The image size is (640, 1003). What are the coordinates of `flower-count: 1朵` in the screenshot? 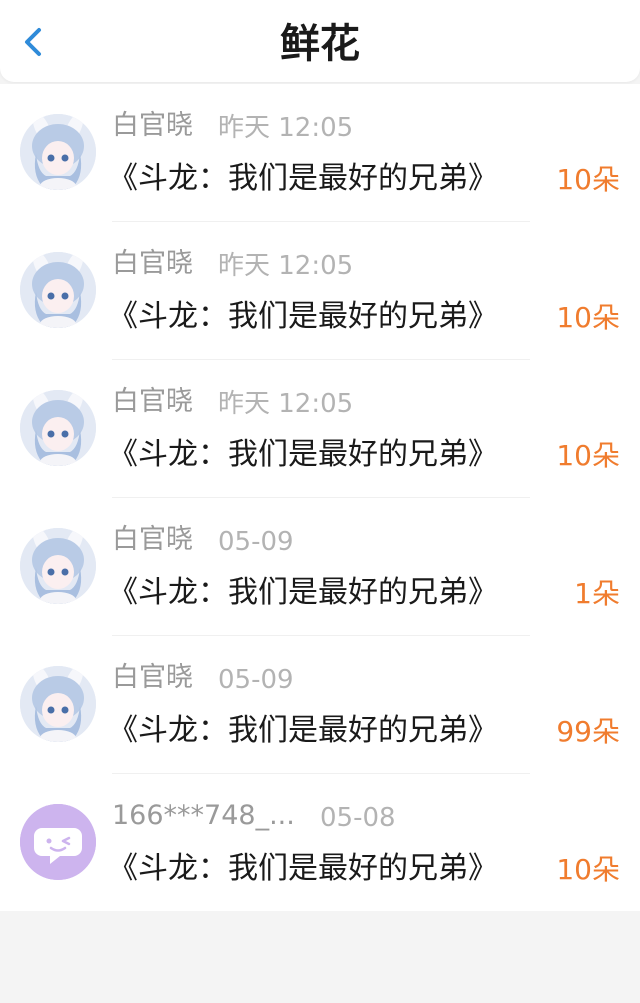 It's located at (597, 593).